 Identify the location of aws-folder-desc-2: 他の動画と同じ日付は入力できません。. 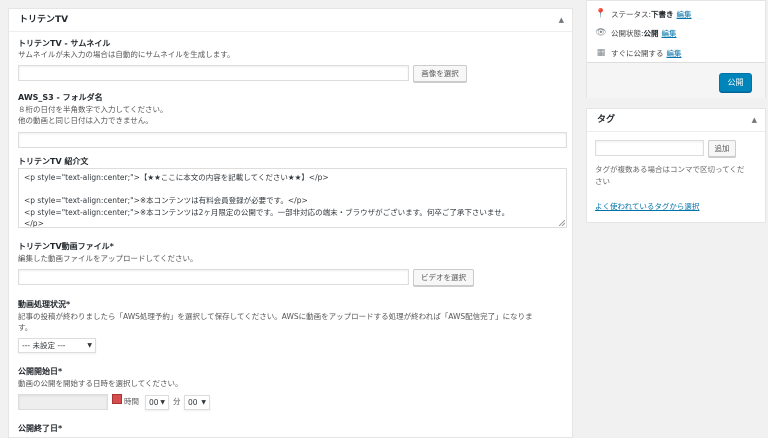
(85, 120).